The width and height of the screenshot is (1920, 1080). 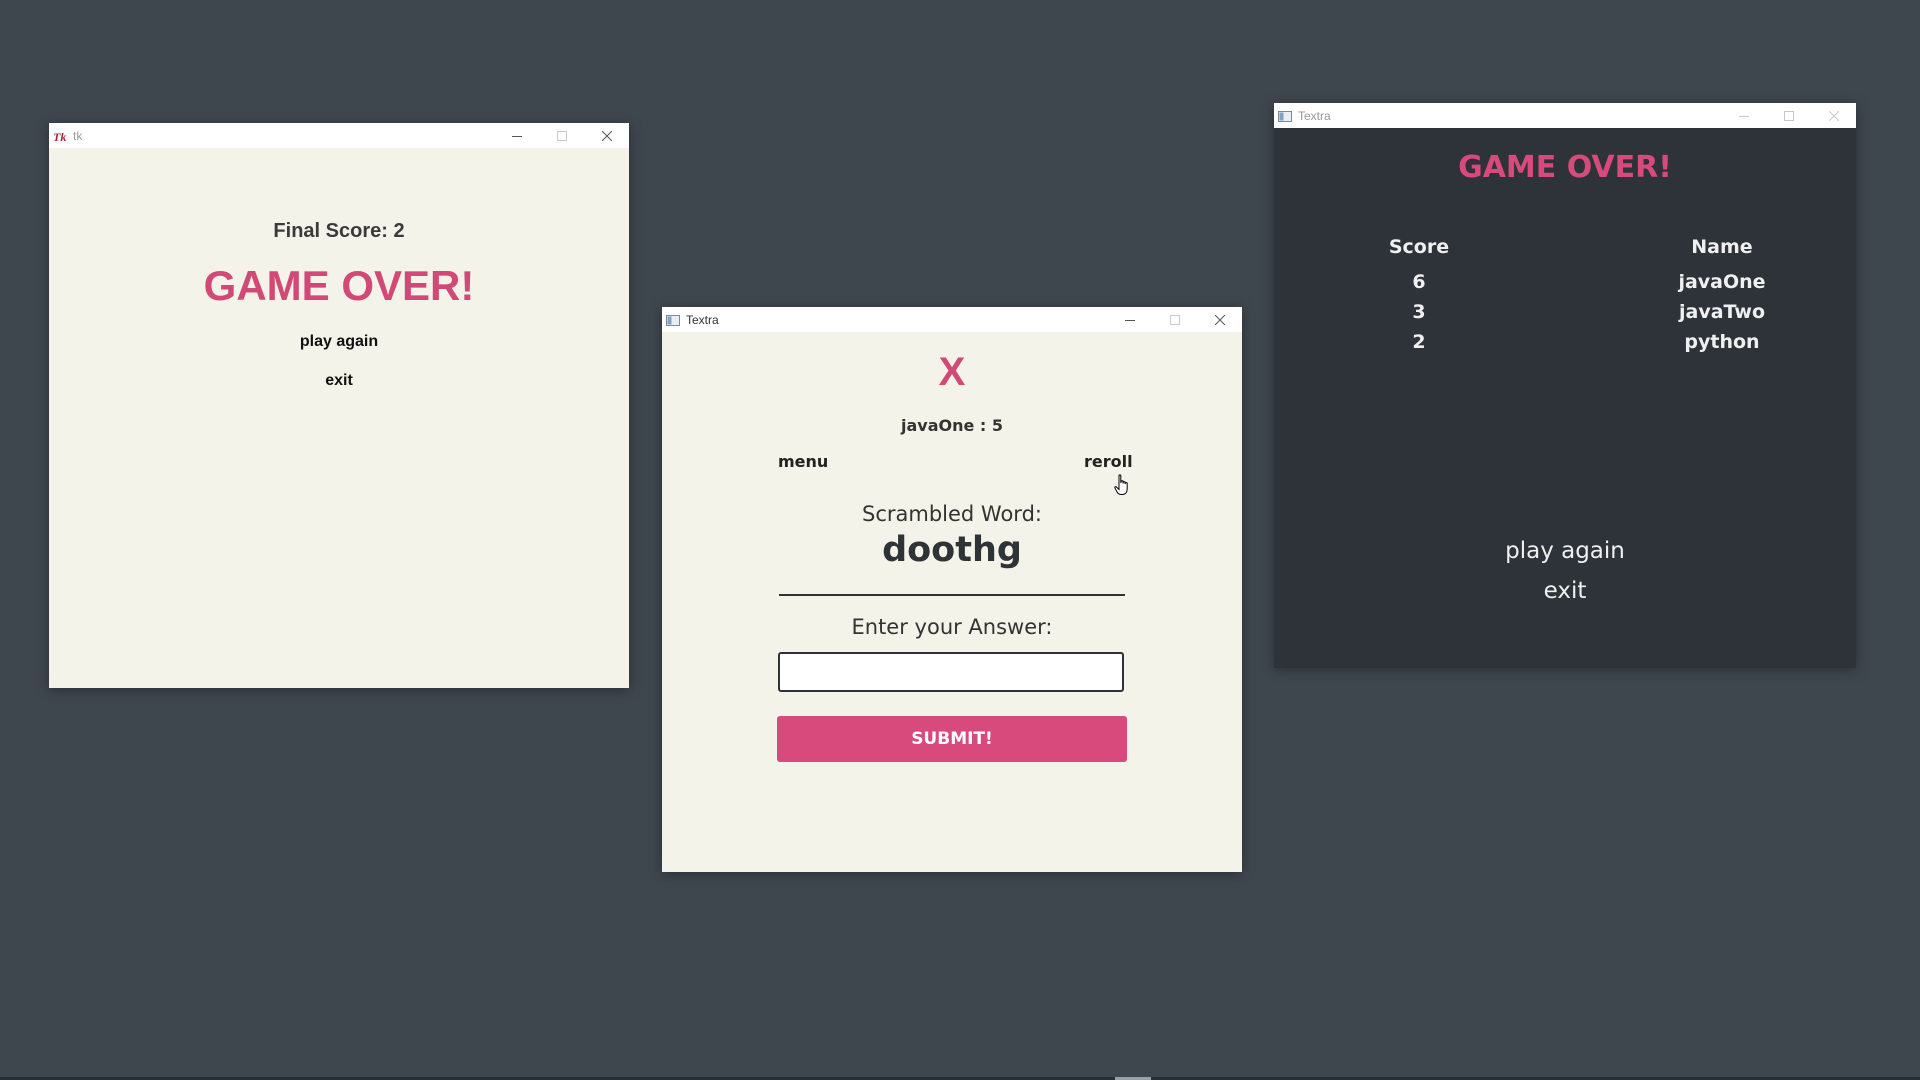 What do you see at coordinates (339, 135) in the screenshot?
I see `title-bar: Tk tk` at bounding box center [339, 135].